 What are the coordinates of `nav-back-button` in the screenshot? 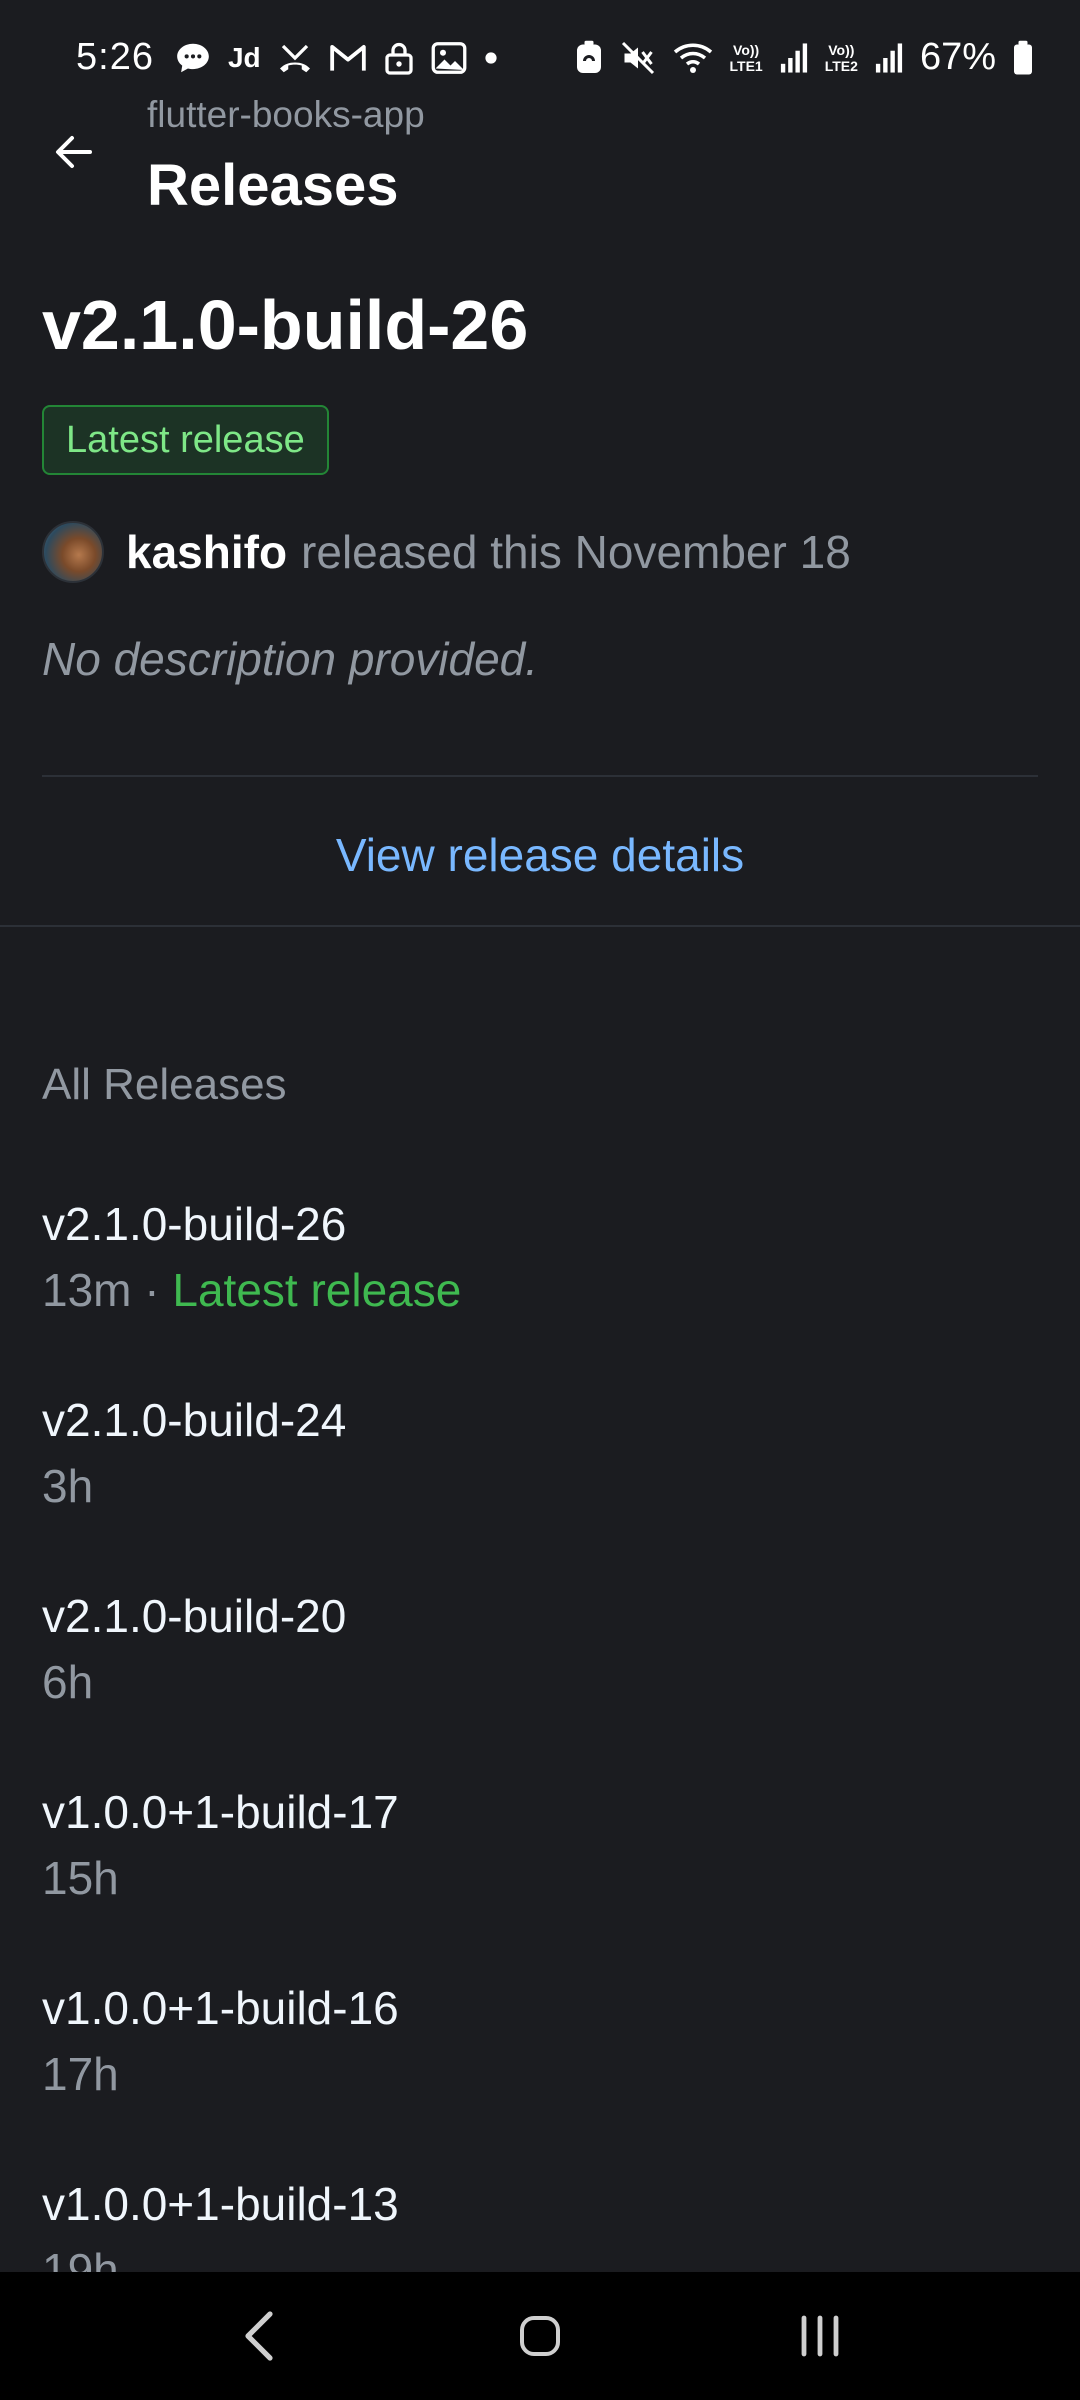 It's located at (260, 2336).